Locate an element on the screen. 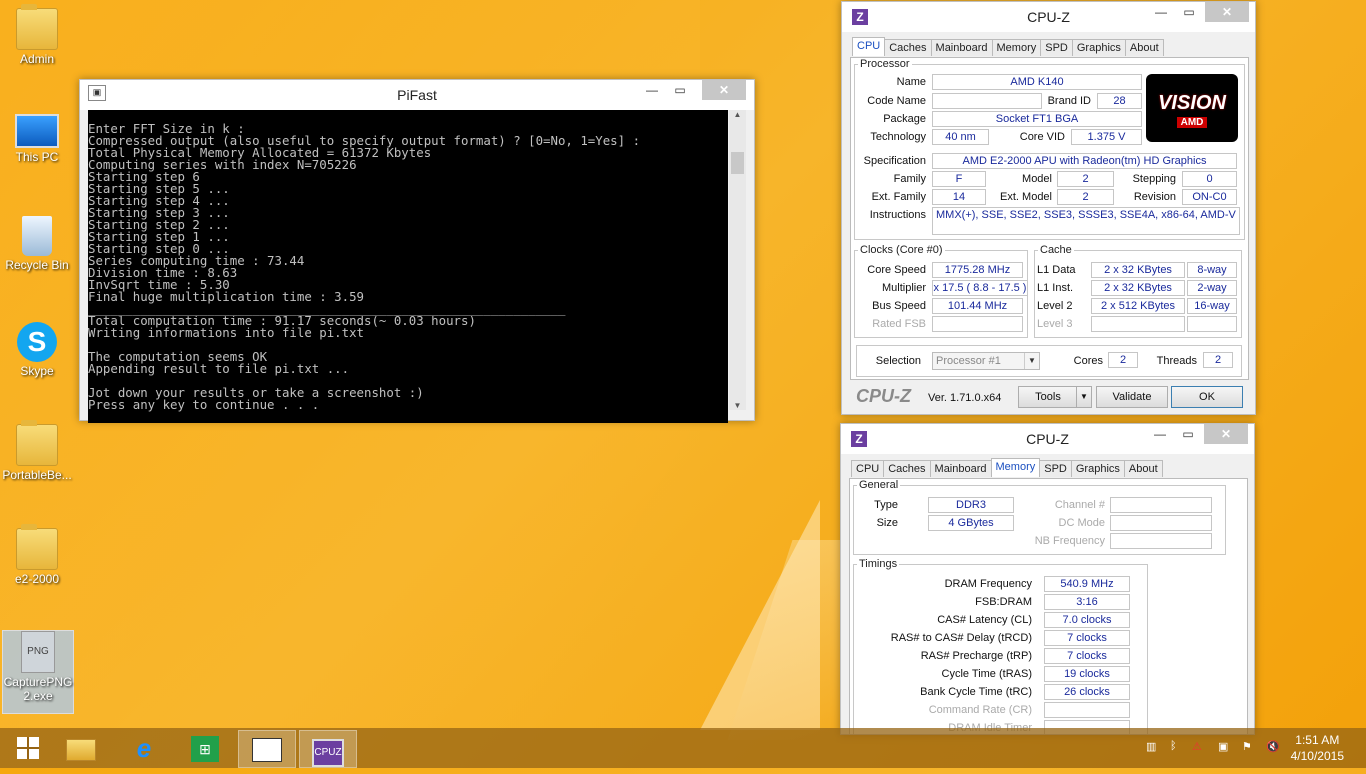  timing-value is located at coordinates (1087, 710).